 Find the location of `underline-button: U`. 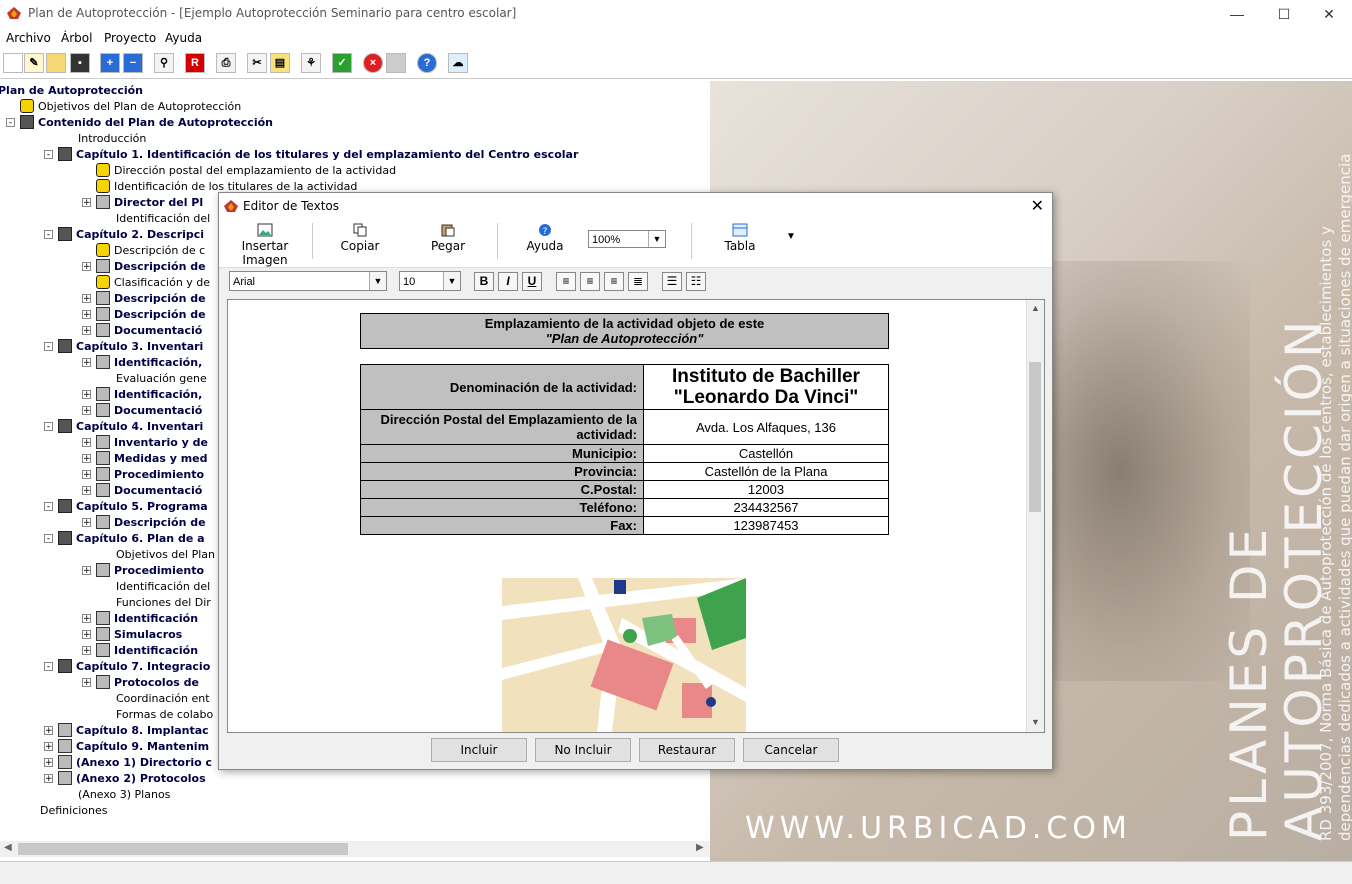

underline-button: U is located at coordinates (532, 281).